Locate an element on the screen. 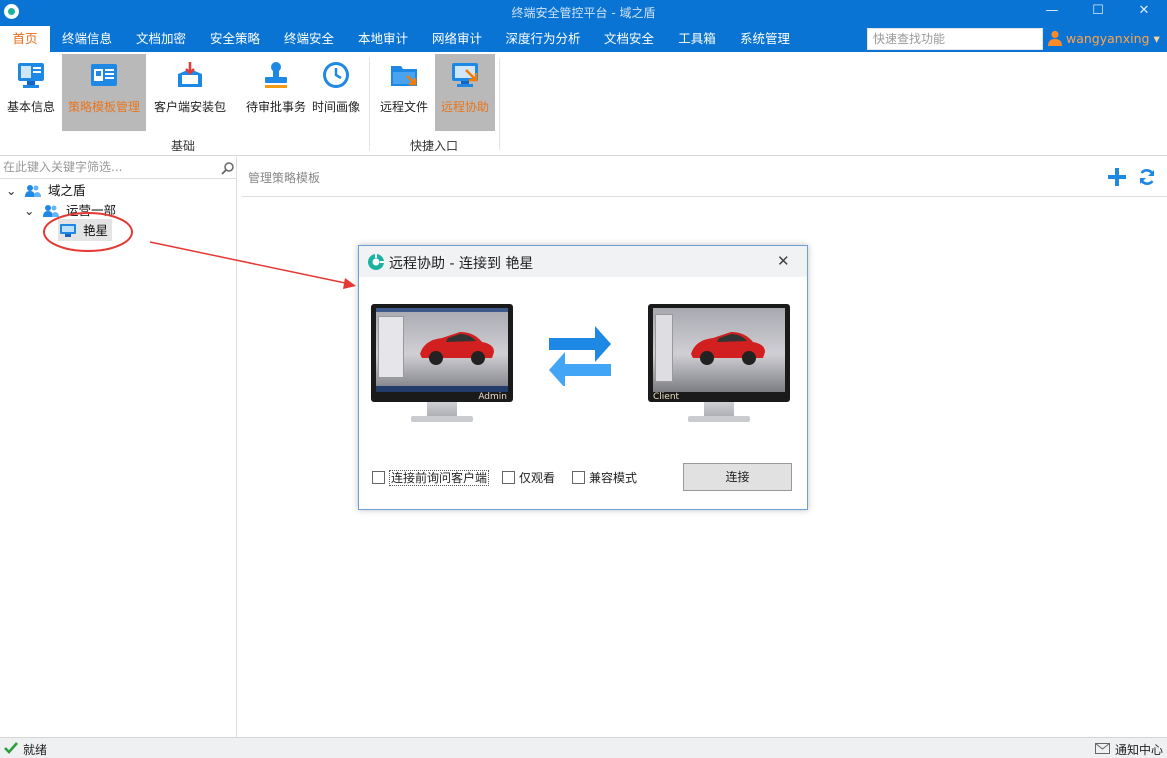 This screenshot has width=1167, height=758. swap-arrows-icon is located at coordinates (580, 356).